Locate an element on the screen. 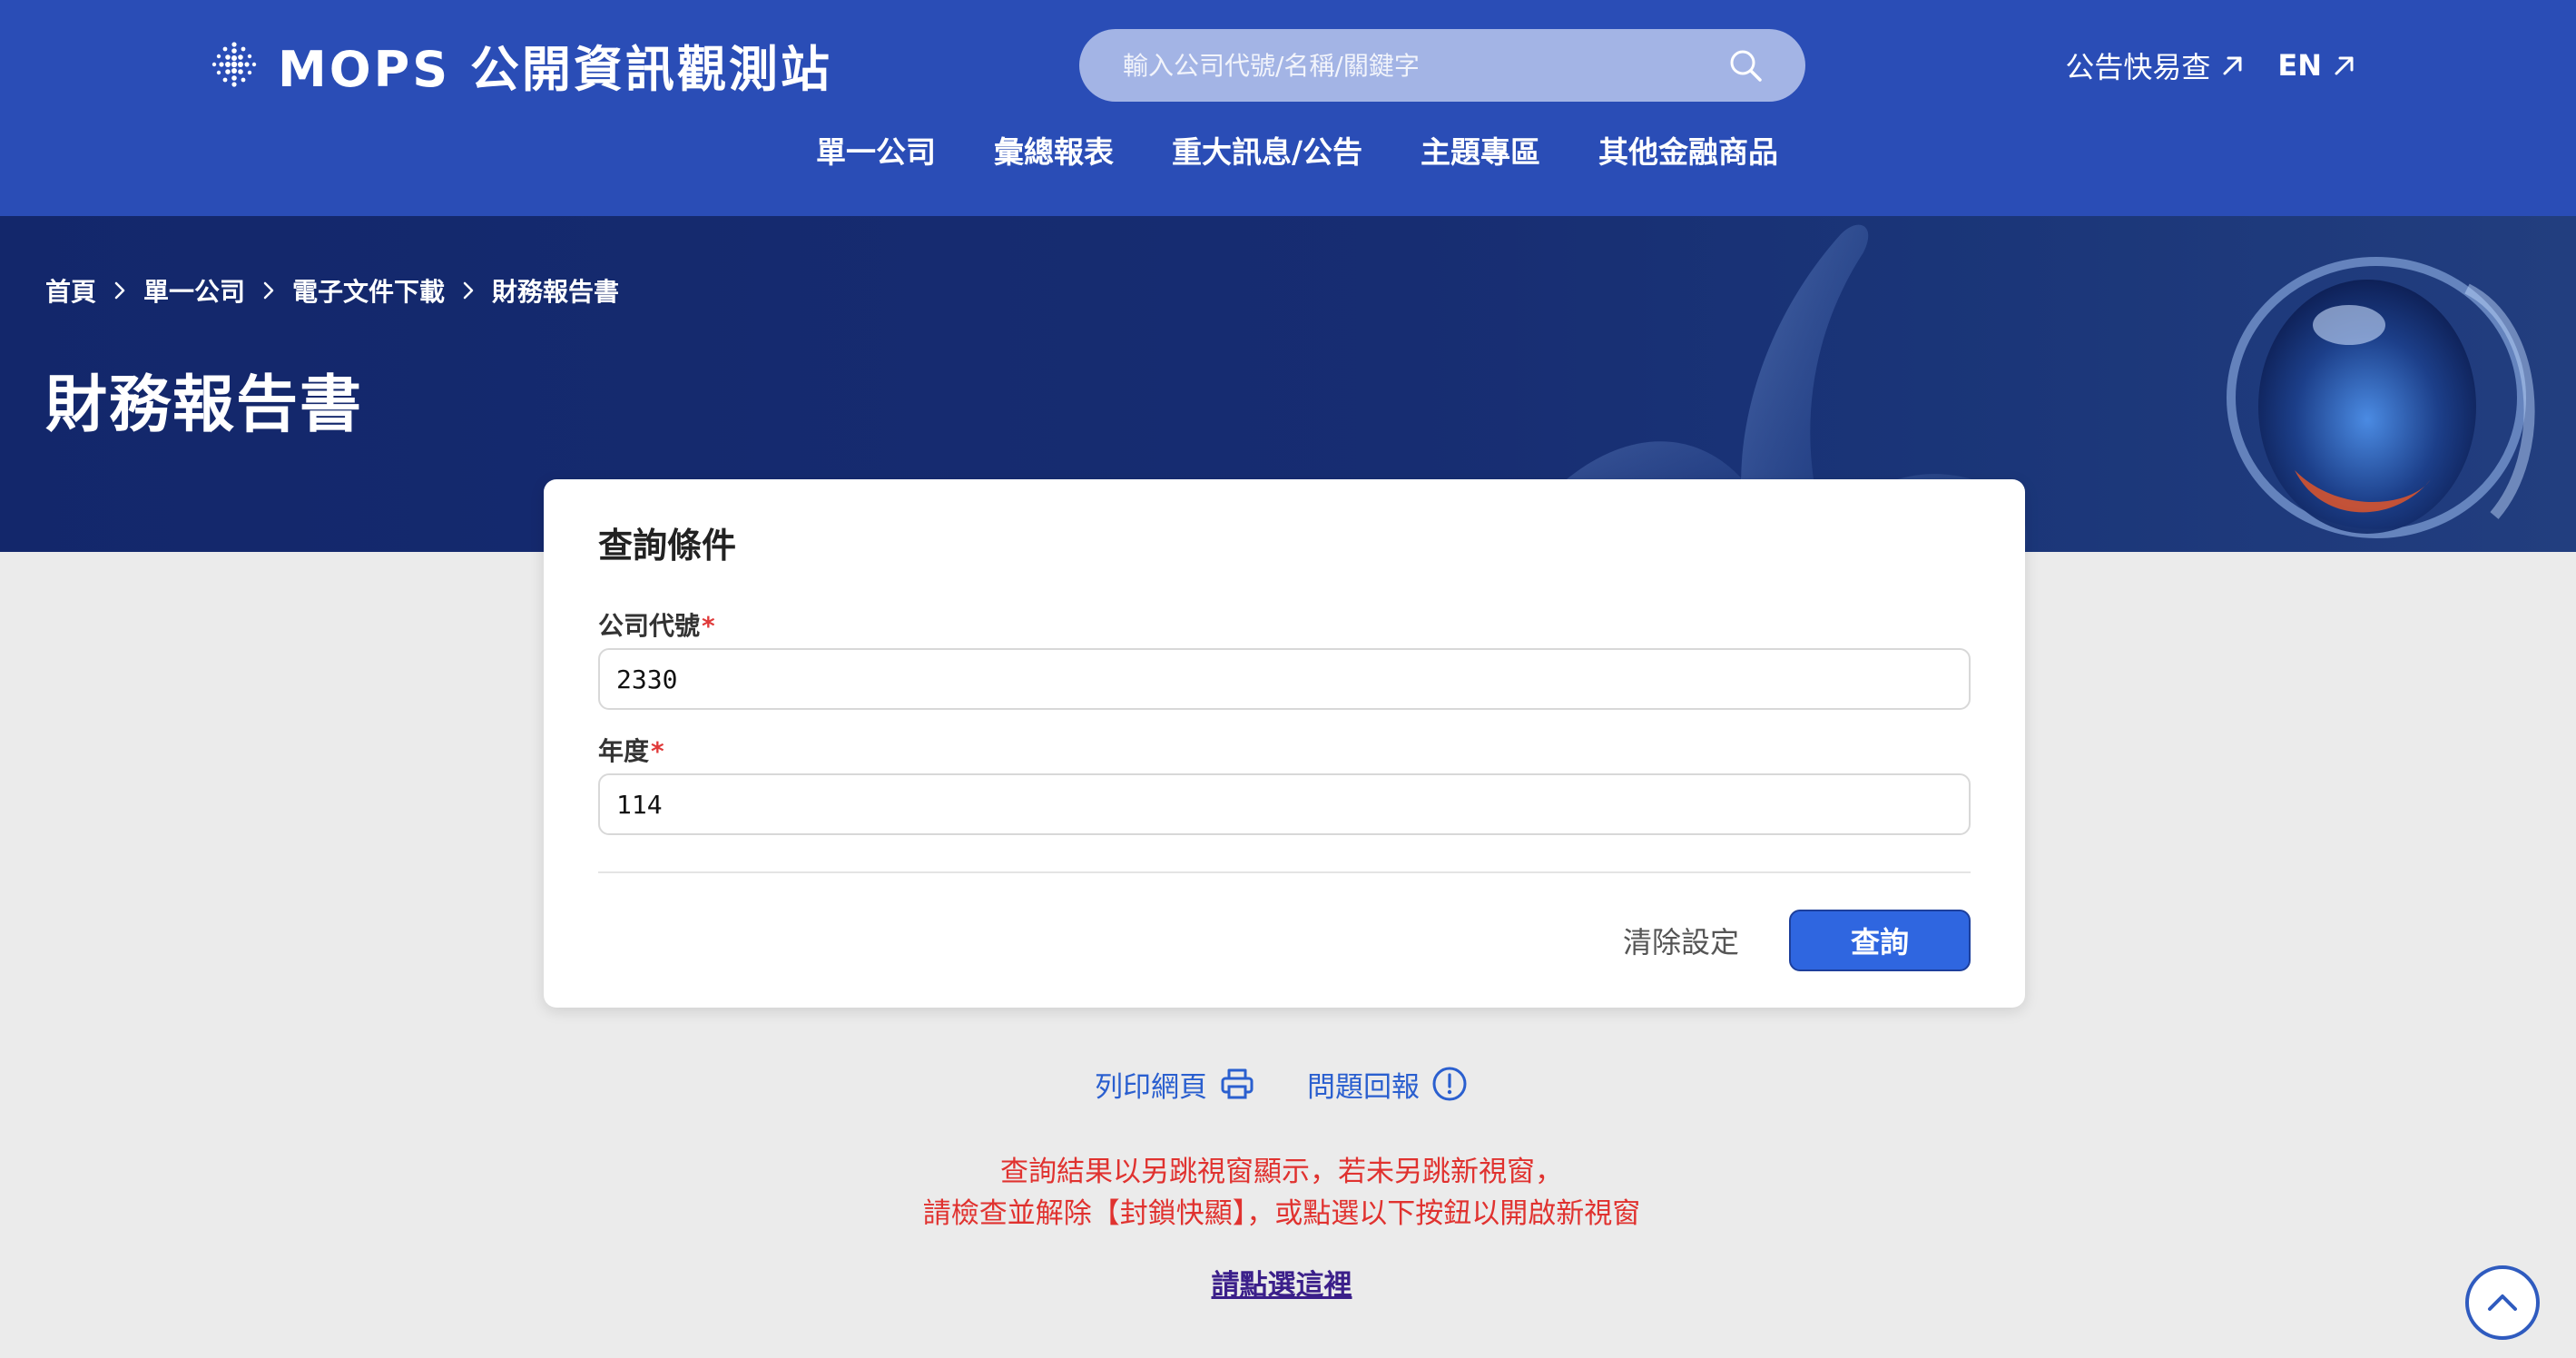 The width and height of the screenshot is (2576, 1358). page-actions: 列印網頁 問題回報 is located at coordinates (1288, 1083).